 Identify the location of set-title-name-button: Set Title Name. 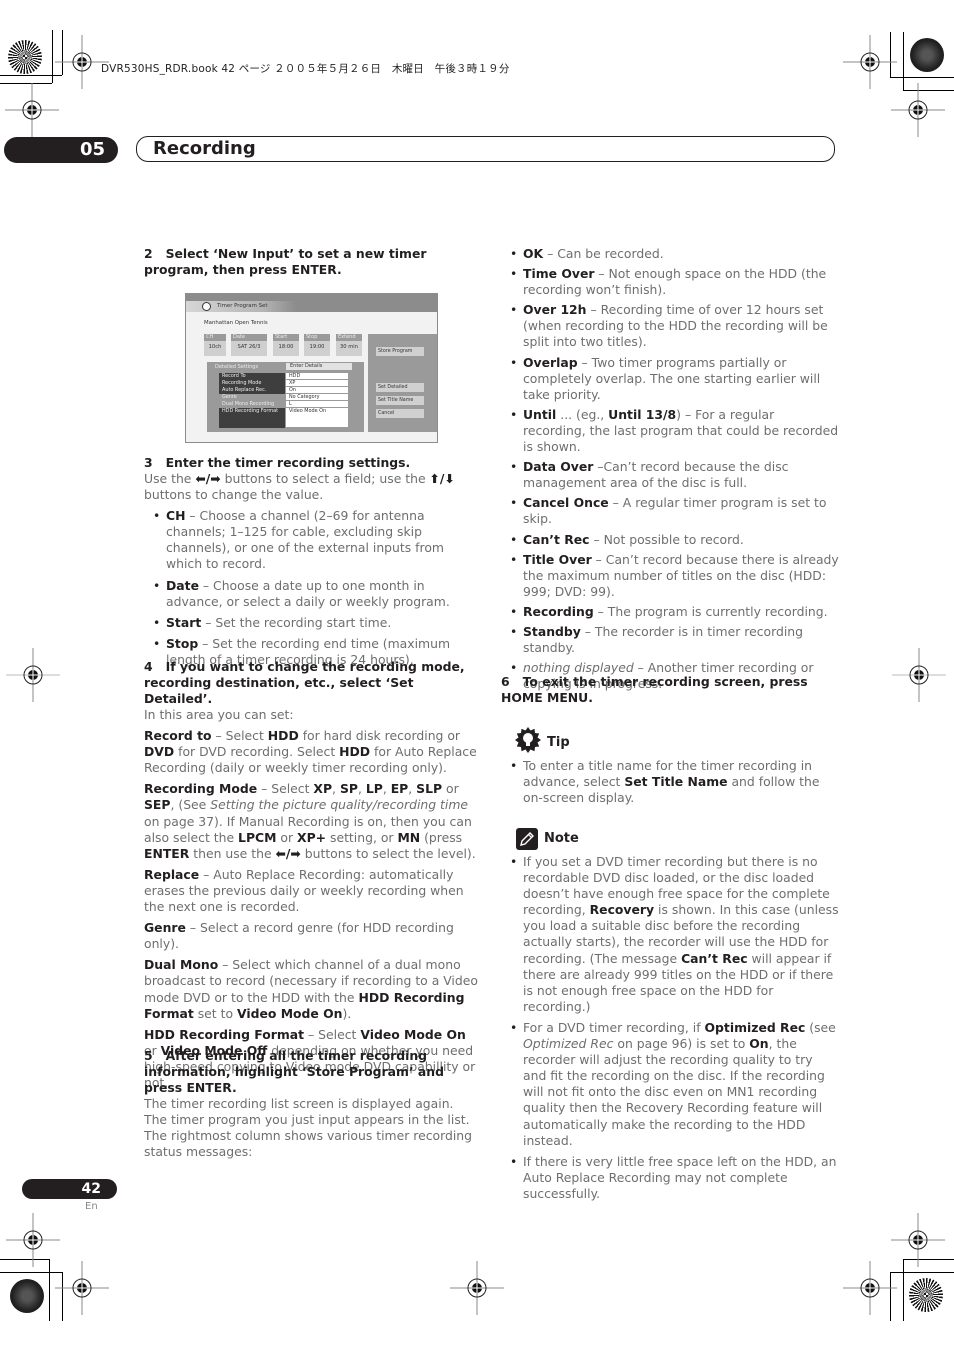
(400, 400).